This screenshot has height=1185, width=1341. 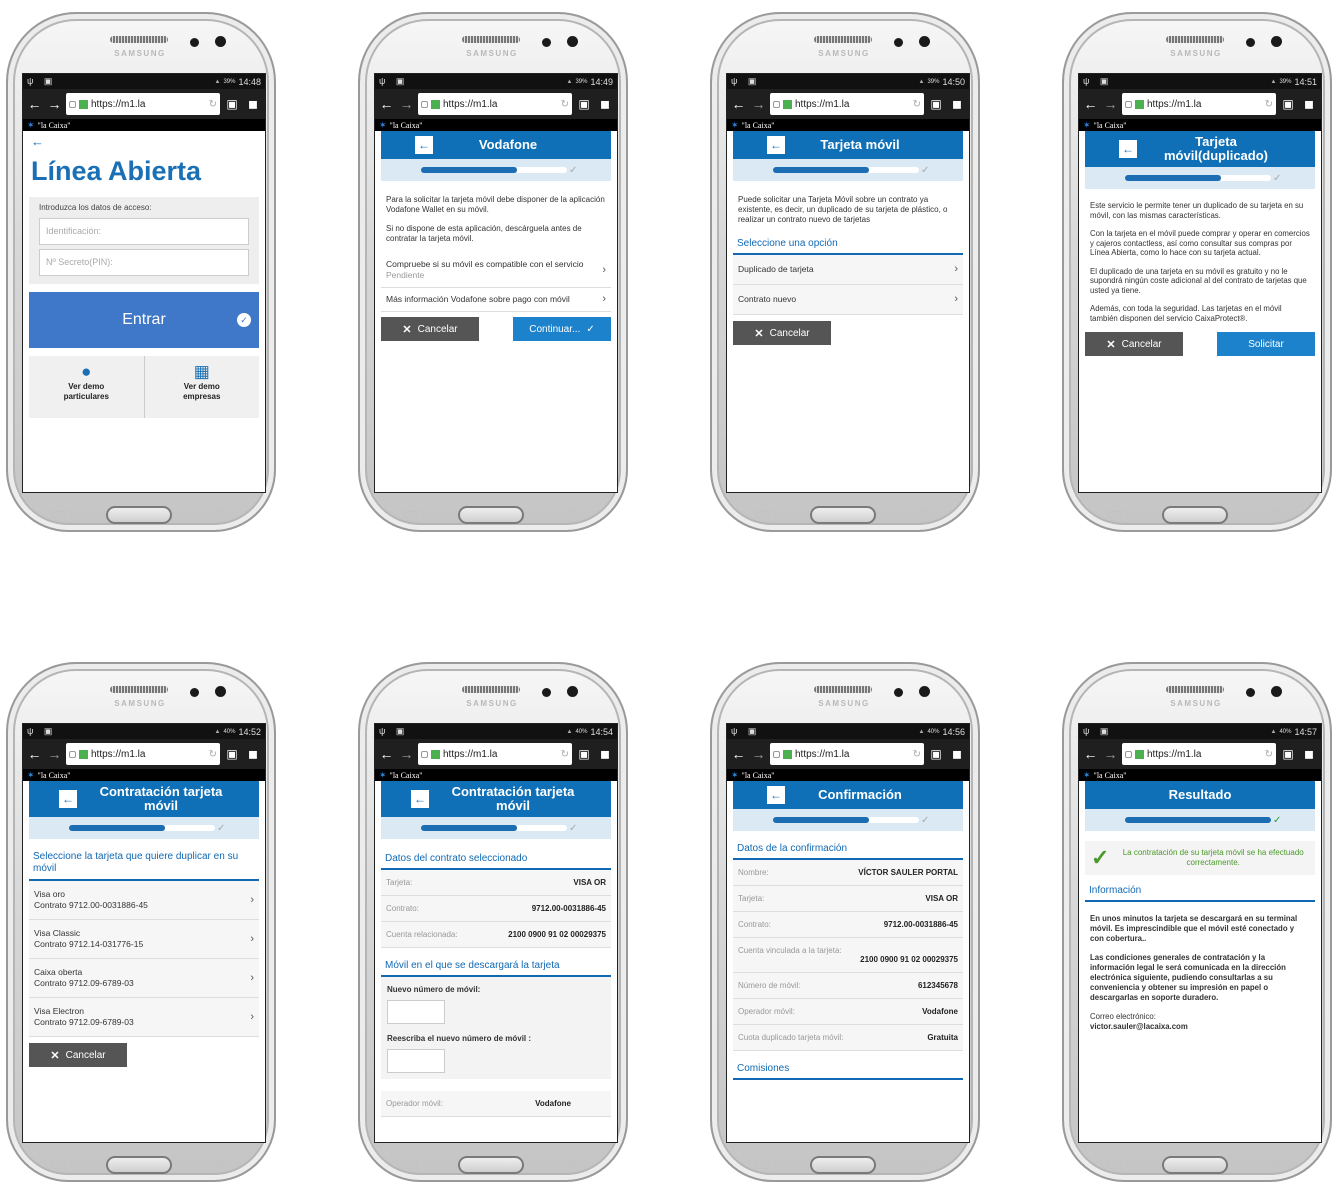 I want to click on option-new-contract-row: Contrato nuevo ›, so click(x=848, y=300).